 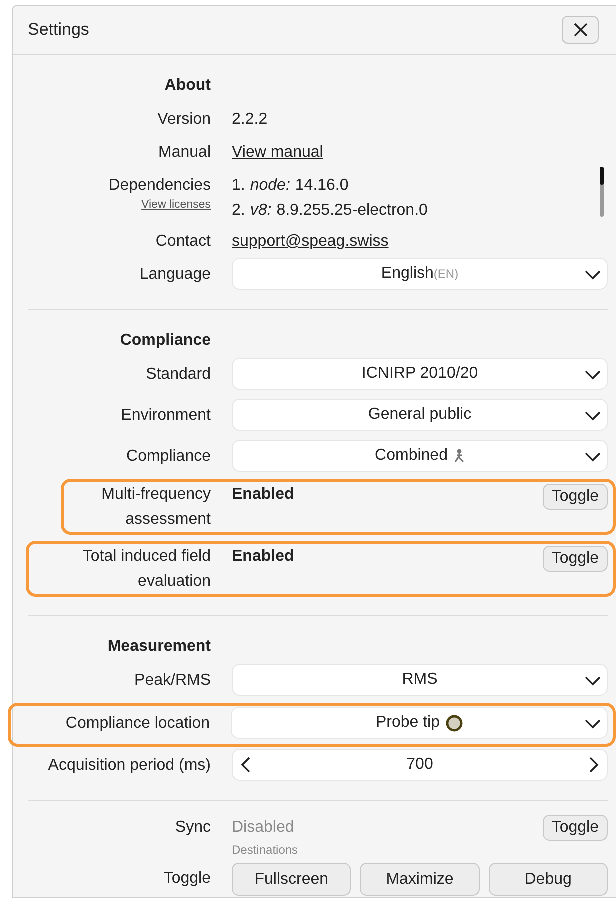 I want to click on section-heading: About, so click(x=187, y=86).